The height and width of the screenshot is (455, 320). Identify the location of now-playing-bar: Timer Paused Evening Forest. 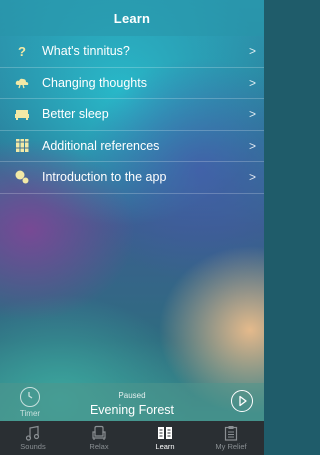
(132, 402).